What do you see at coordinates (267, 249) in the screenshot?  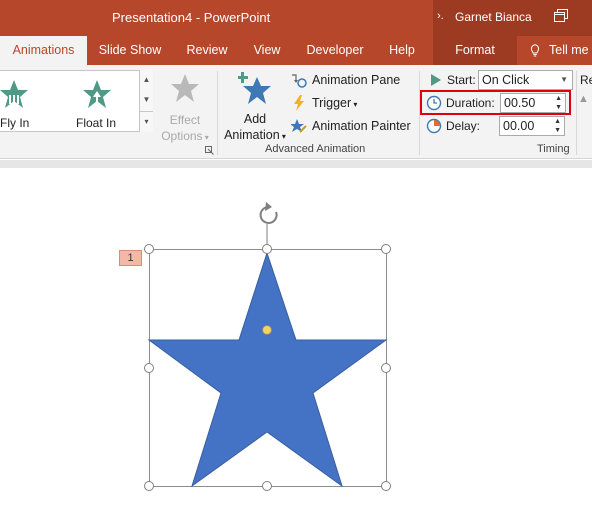 I see `resize-handle-top` at bounding box center [267, 249].